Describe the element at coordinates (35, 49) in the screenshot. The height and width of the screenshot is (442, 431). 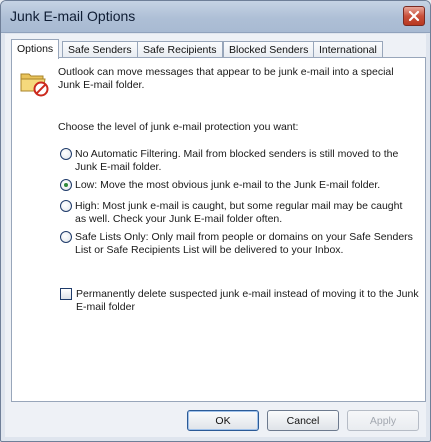
I see `tab-options: Options` at that location.